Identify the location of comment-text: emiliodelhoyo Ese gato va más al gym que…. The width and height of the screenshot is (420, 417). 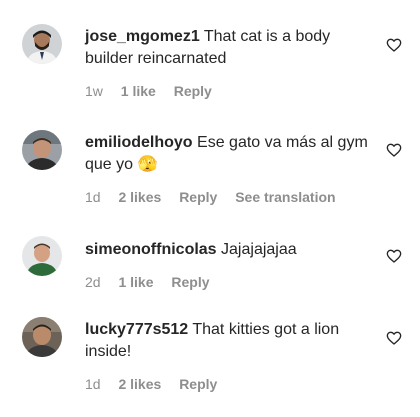
(227, 154).